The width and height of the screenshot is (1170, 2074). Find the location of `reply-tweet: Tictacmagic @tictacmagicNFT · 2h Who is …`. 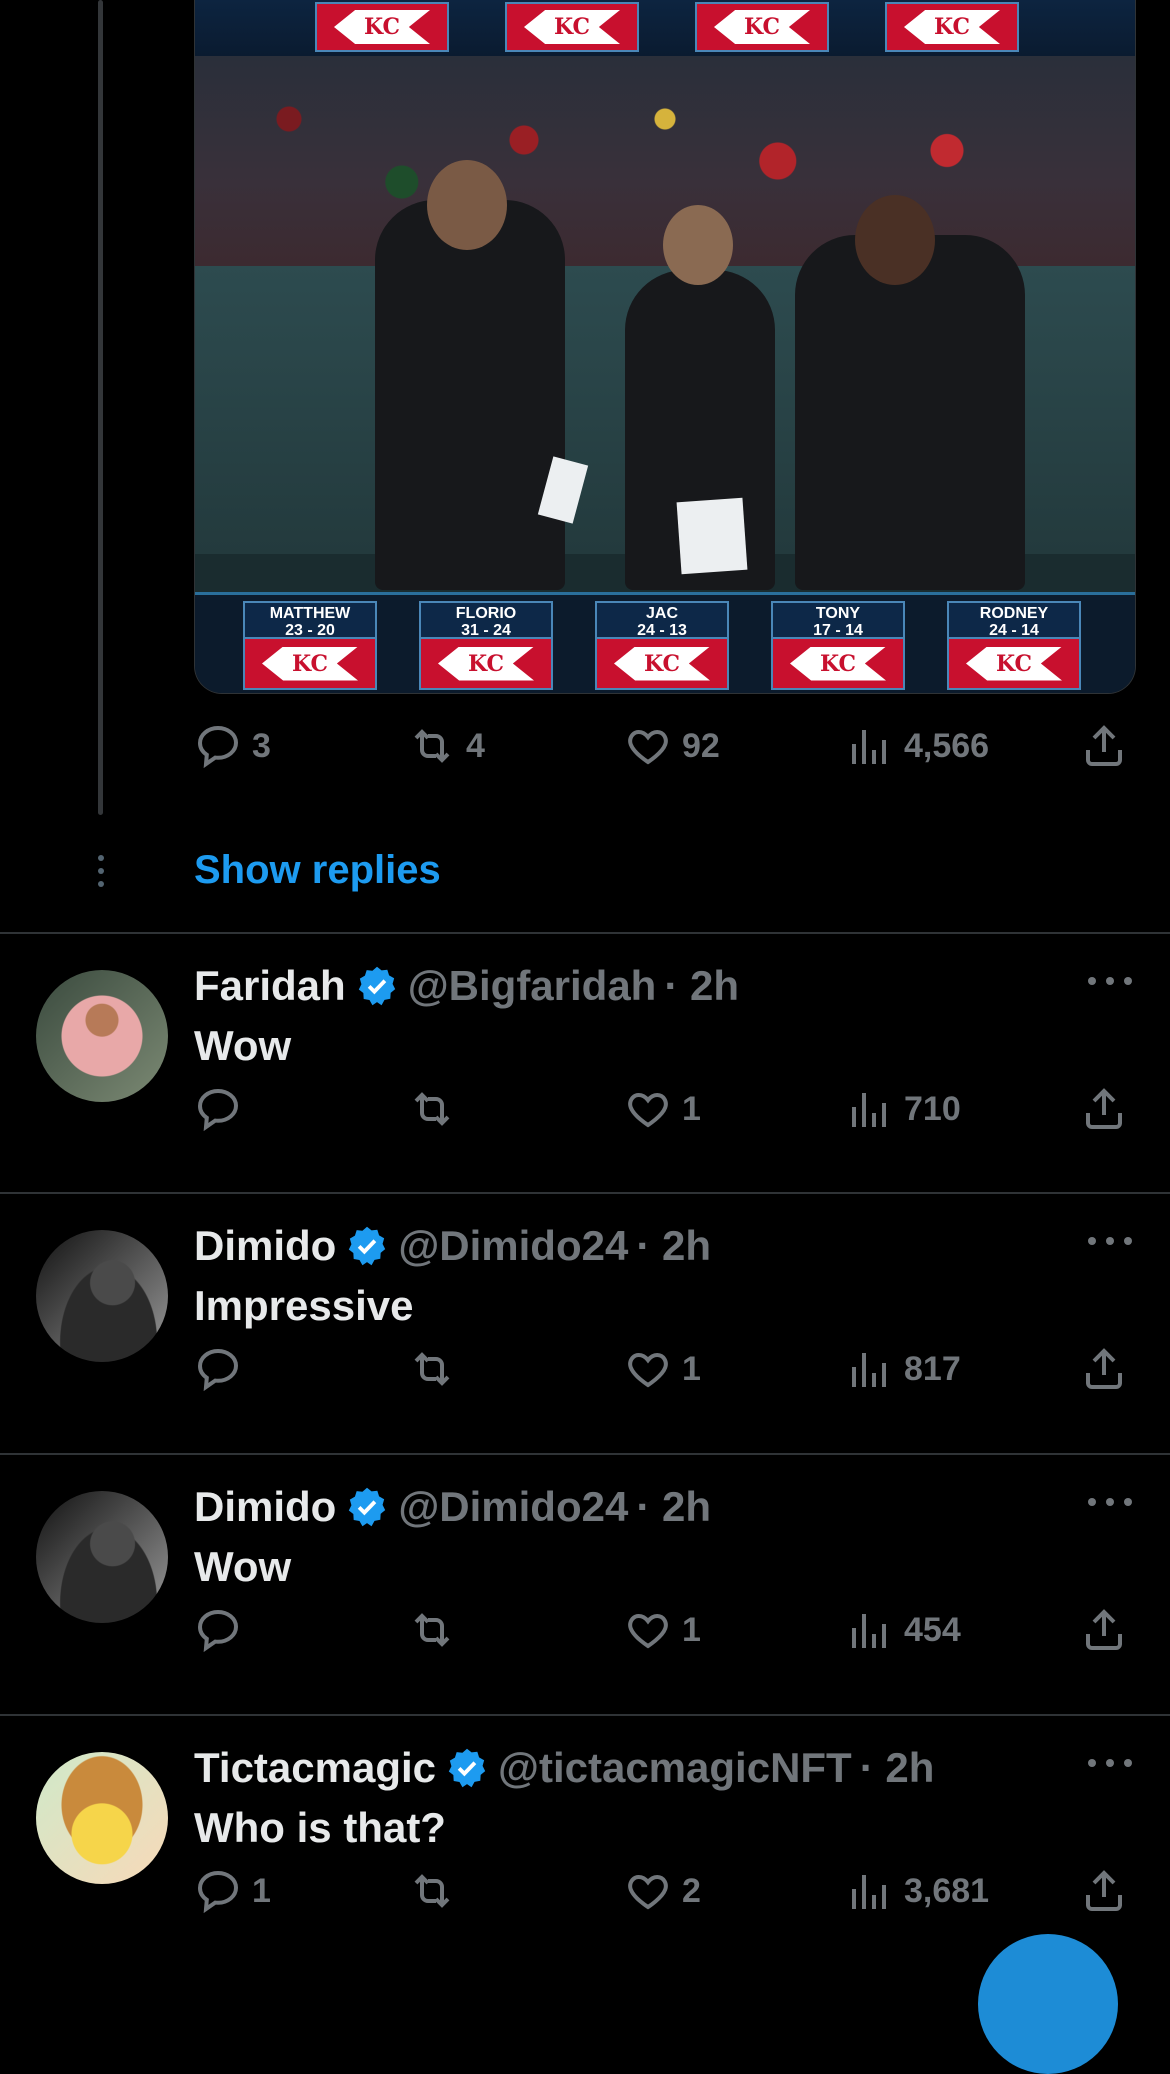

reply-tweet: Tictacmagic @tictacmagicNFT · 2h Who is … is located at coordinates (585, 1845).